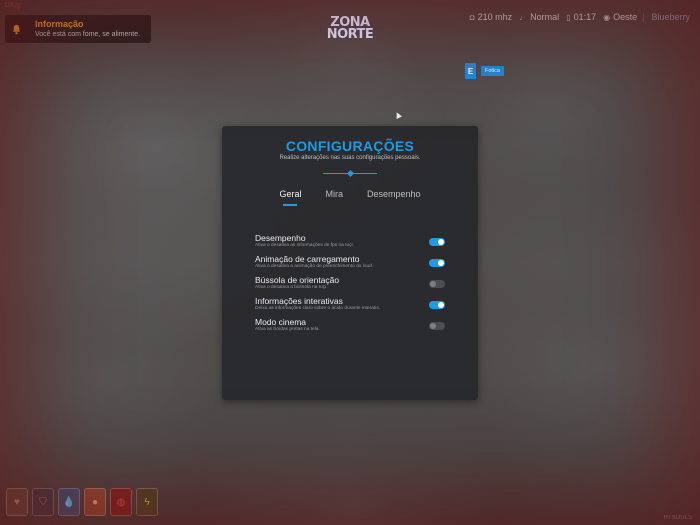  What do you see at coordinates (82, 502) in the screenshot?
I see `status-hud: ♥ ⛉ 💧 ● ◍ ϟ` at bounding box center [82, 502].